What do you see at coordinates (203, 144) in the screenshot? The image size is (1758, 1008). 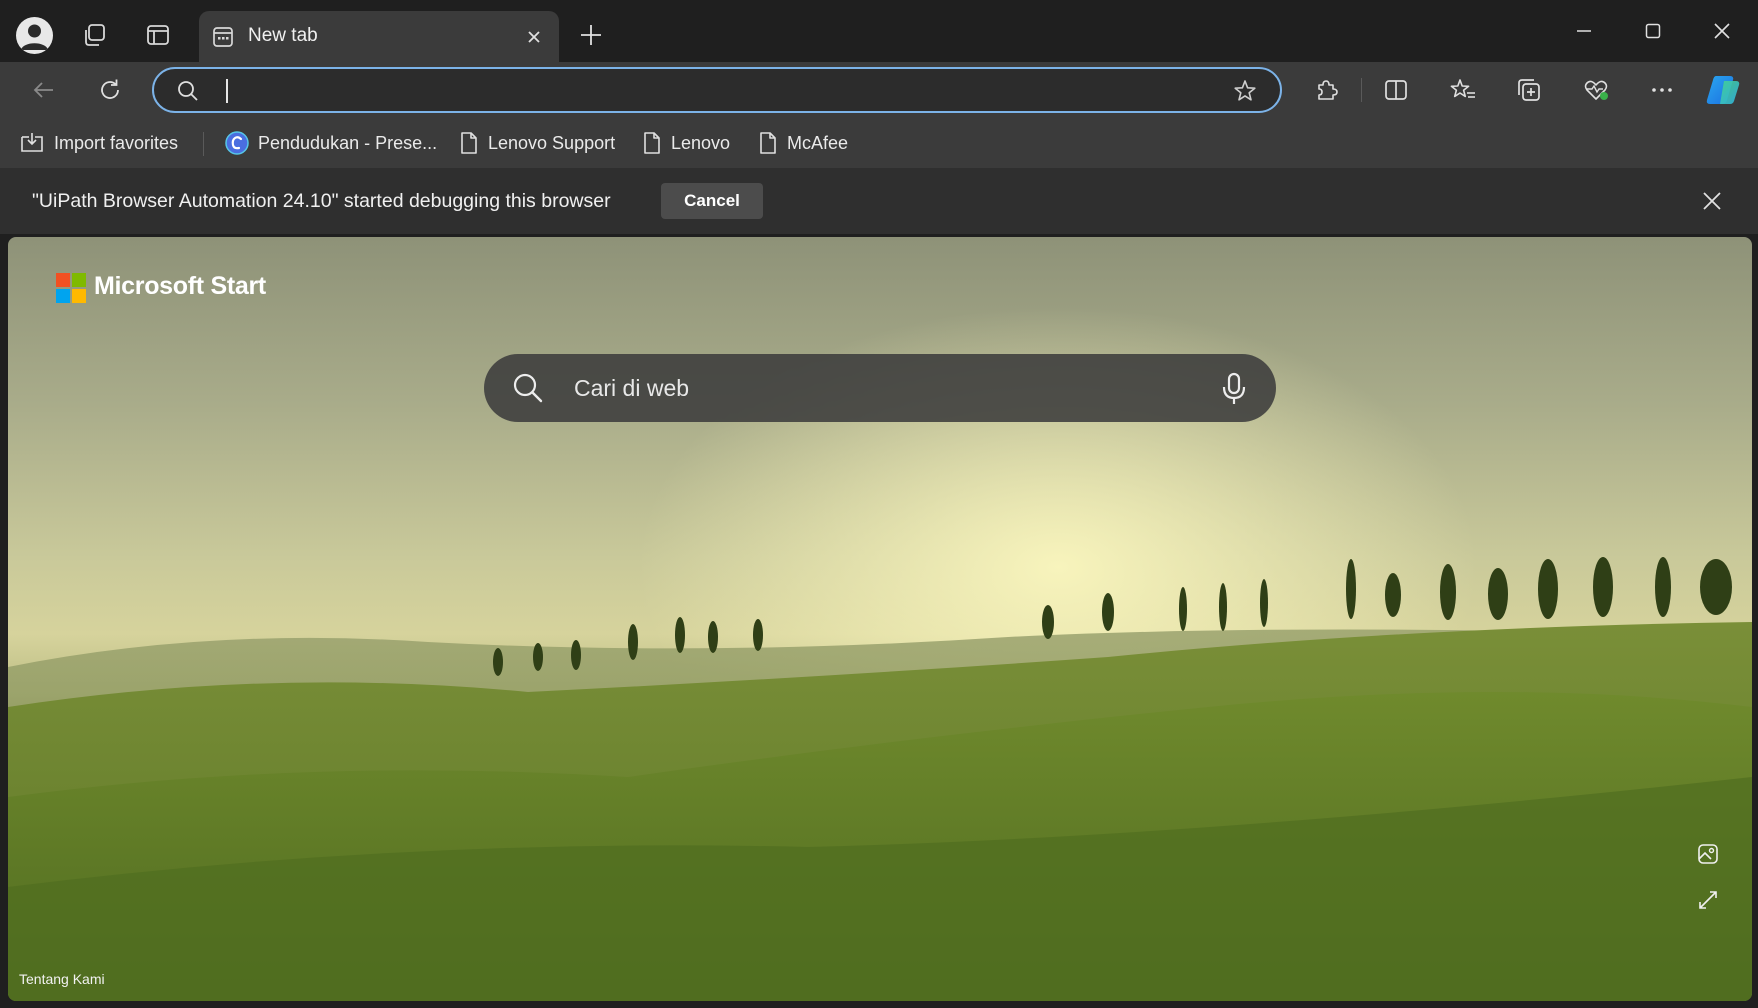 I see `favorites-divider` at bounding box center [203, 144].